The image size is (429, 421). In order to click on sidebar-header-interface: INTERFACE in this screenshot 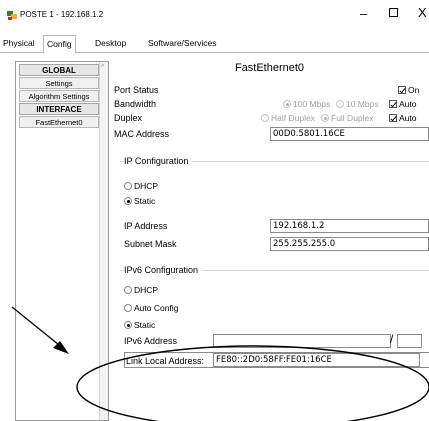, I will do `click(59, 109)`.